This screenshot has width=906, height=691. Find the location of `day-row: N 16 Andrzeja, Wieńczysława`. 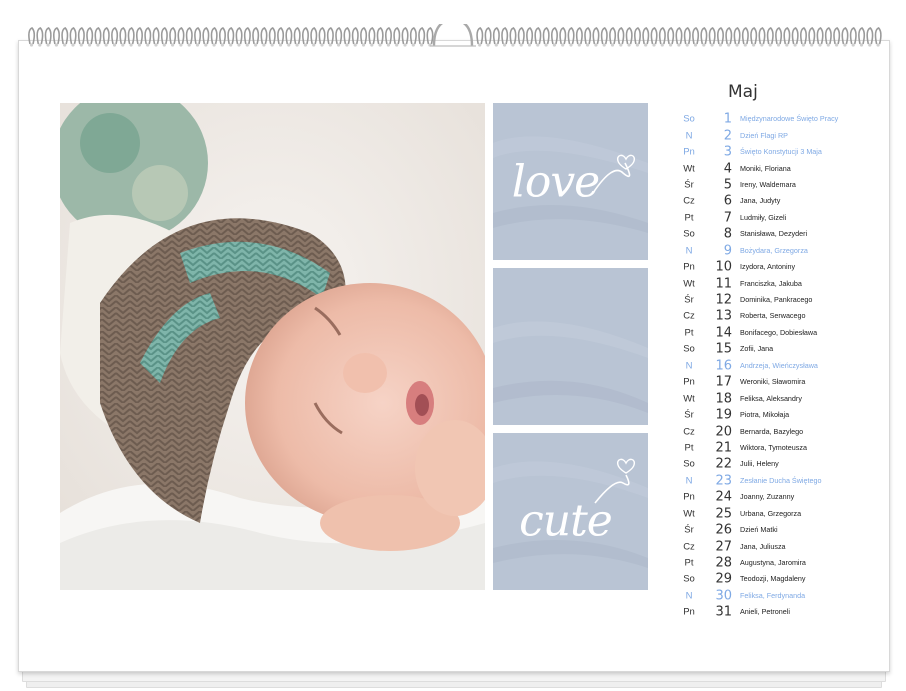

day-row: N 16 Andrzeja, Wieńczysława is located at coordinates (776, 366).